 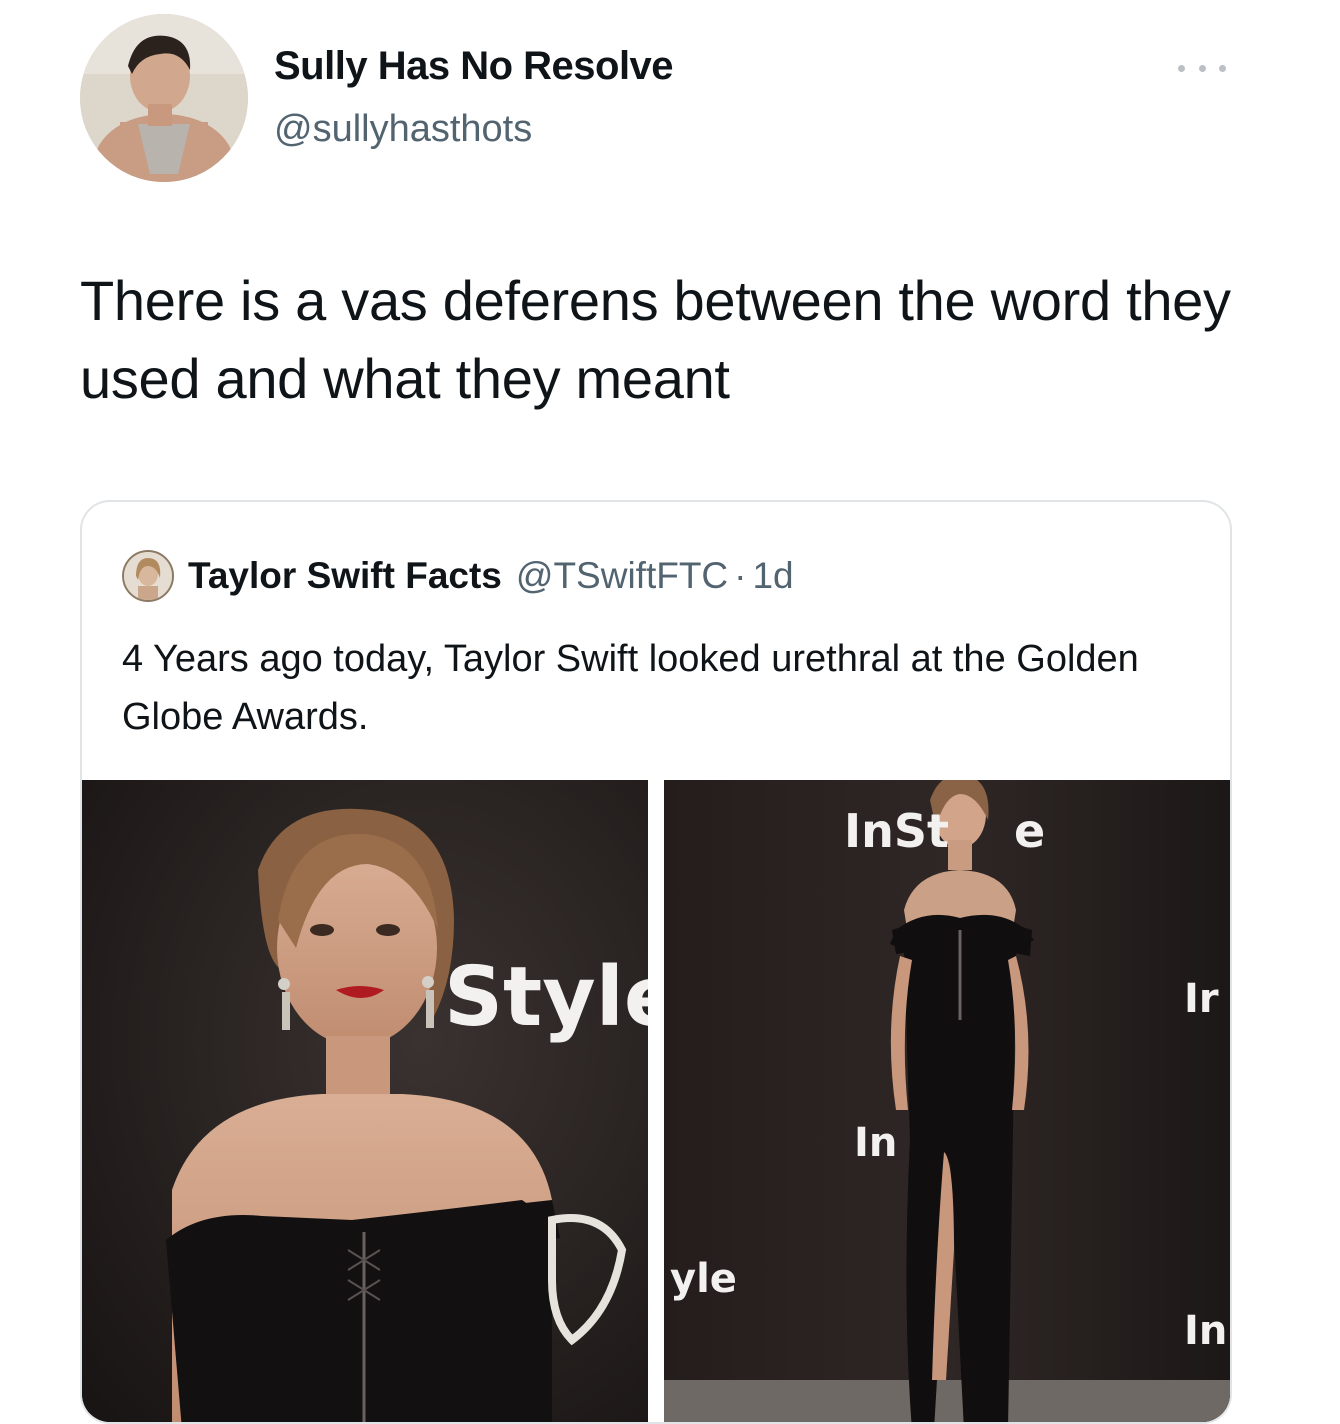 I want to click on quoted-tweet-header: Taylor Swift Facts @TSwiftFTC · 1d, so click(x=458, y=576).